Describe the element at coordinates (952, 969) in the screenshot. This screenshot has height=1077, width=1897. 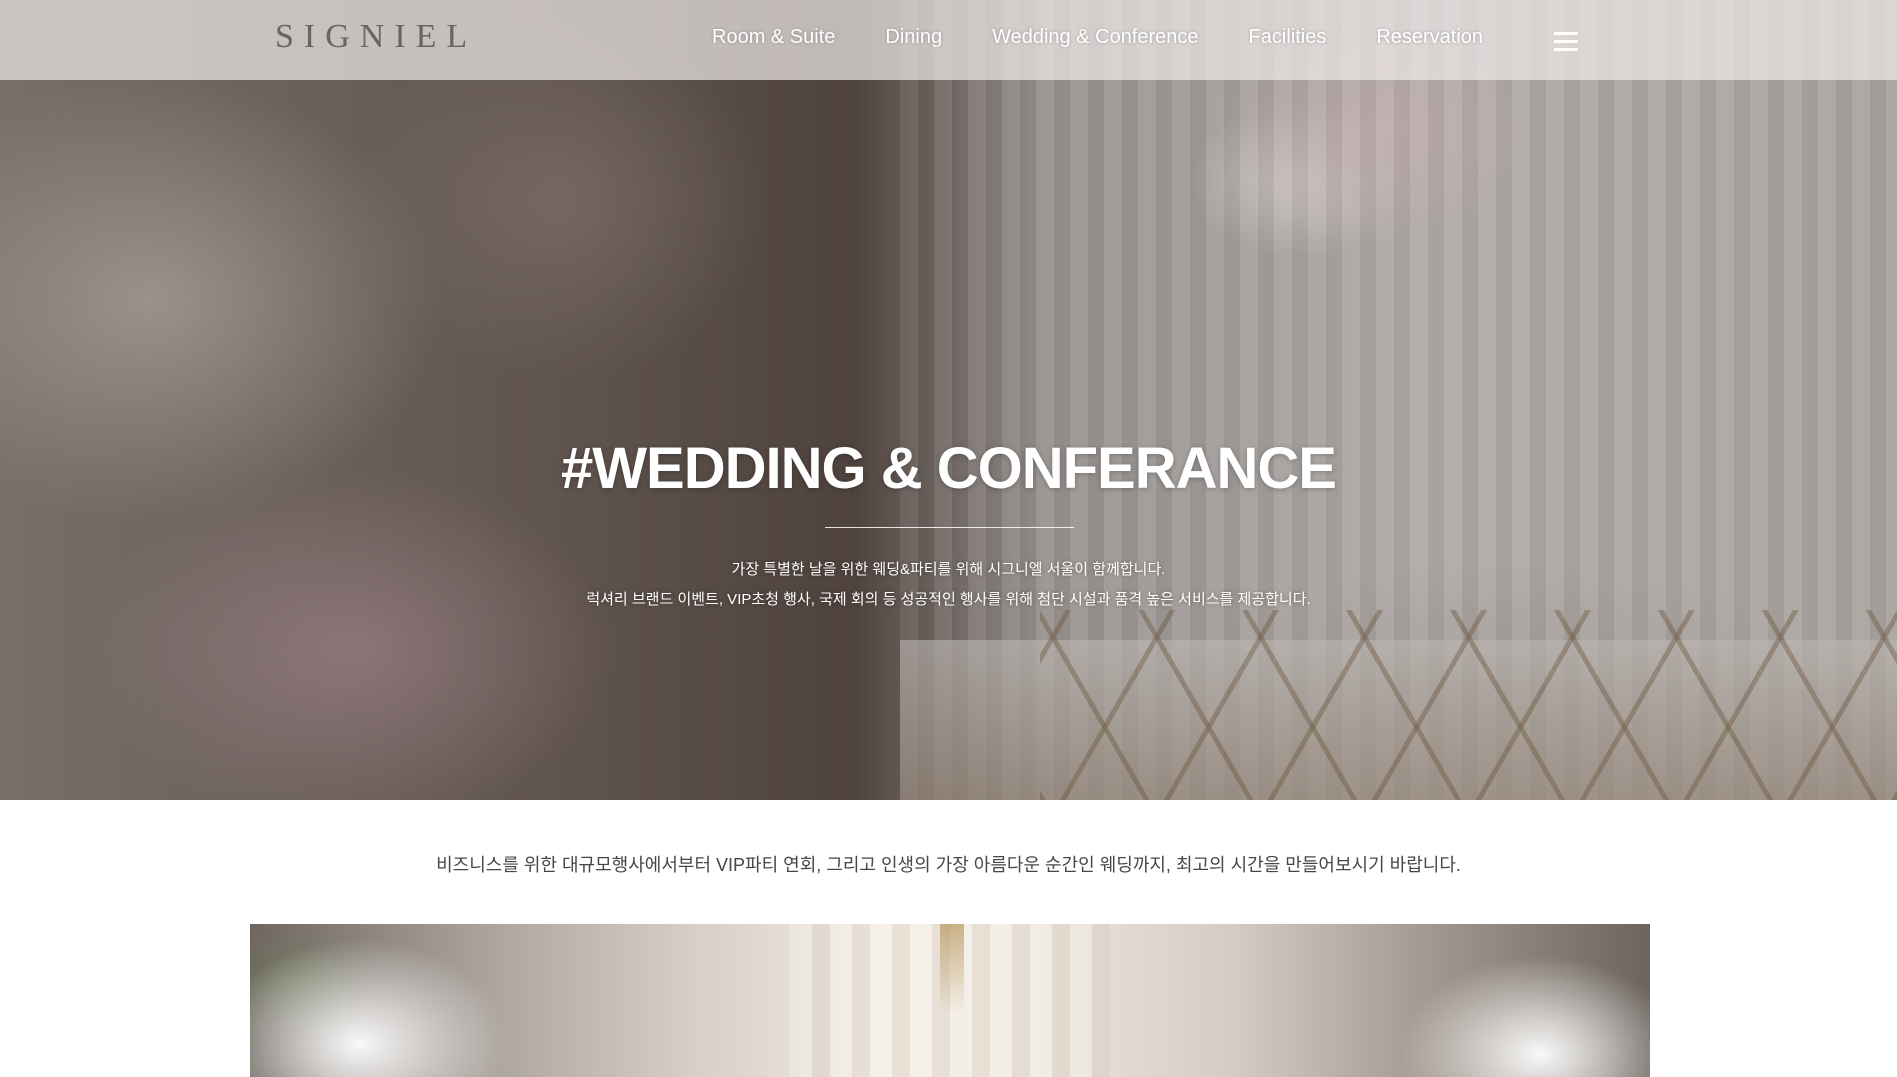
I see `hall-chandelier` at that location.